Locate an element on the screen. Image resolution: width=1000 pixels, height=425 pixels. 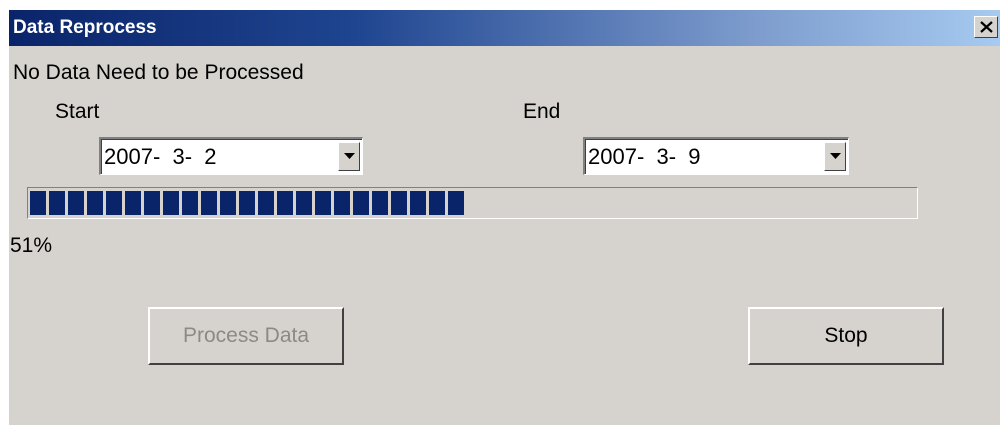
end-date-dropdown-button is located at coordinates (835, 156).